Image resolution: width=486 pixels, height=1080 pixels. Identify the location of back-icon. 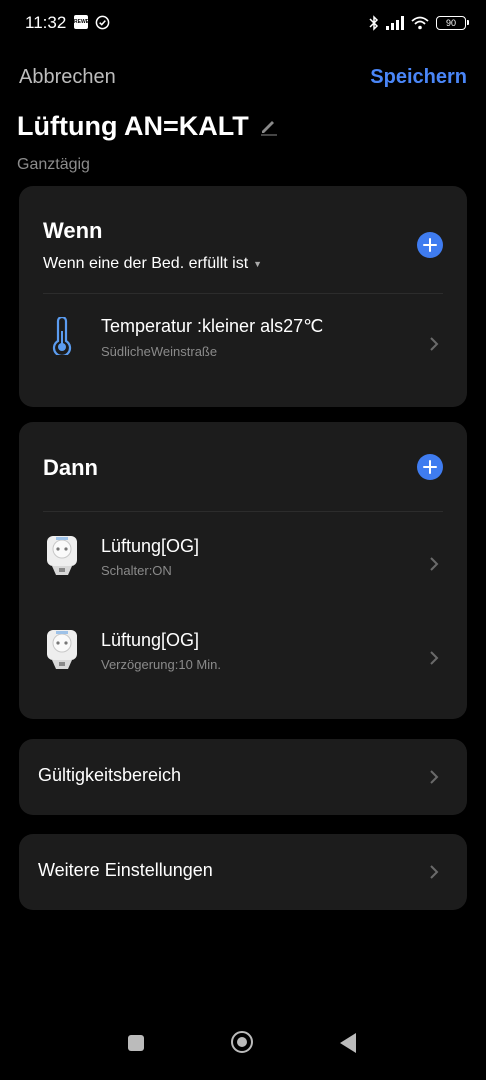
(348, 1043).